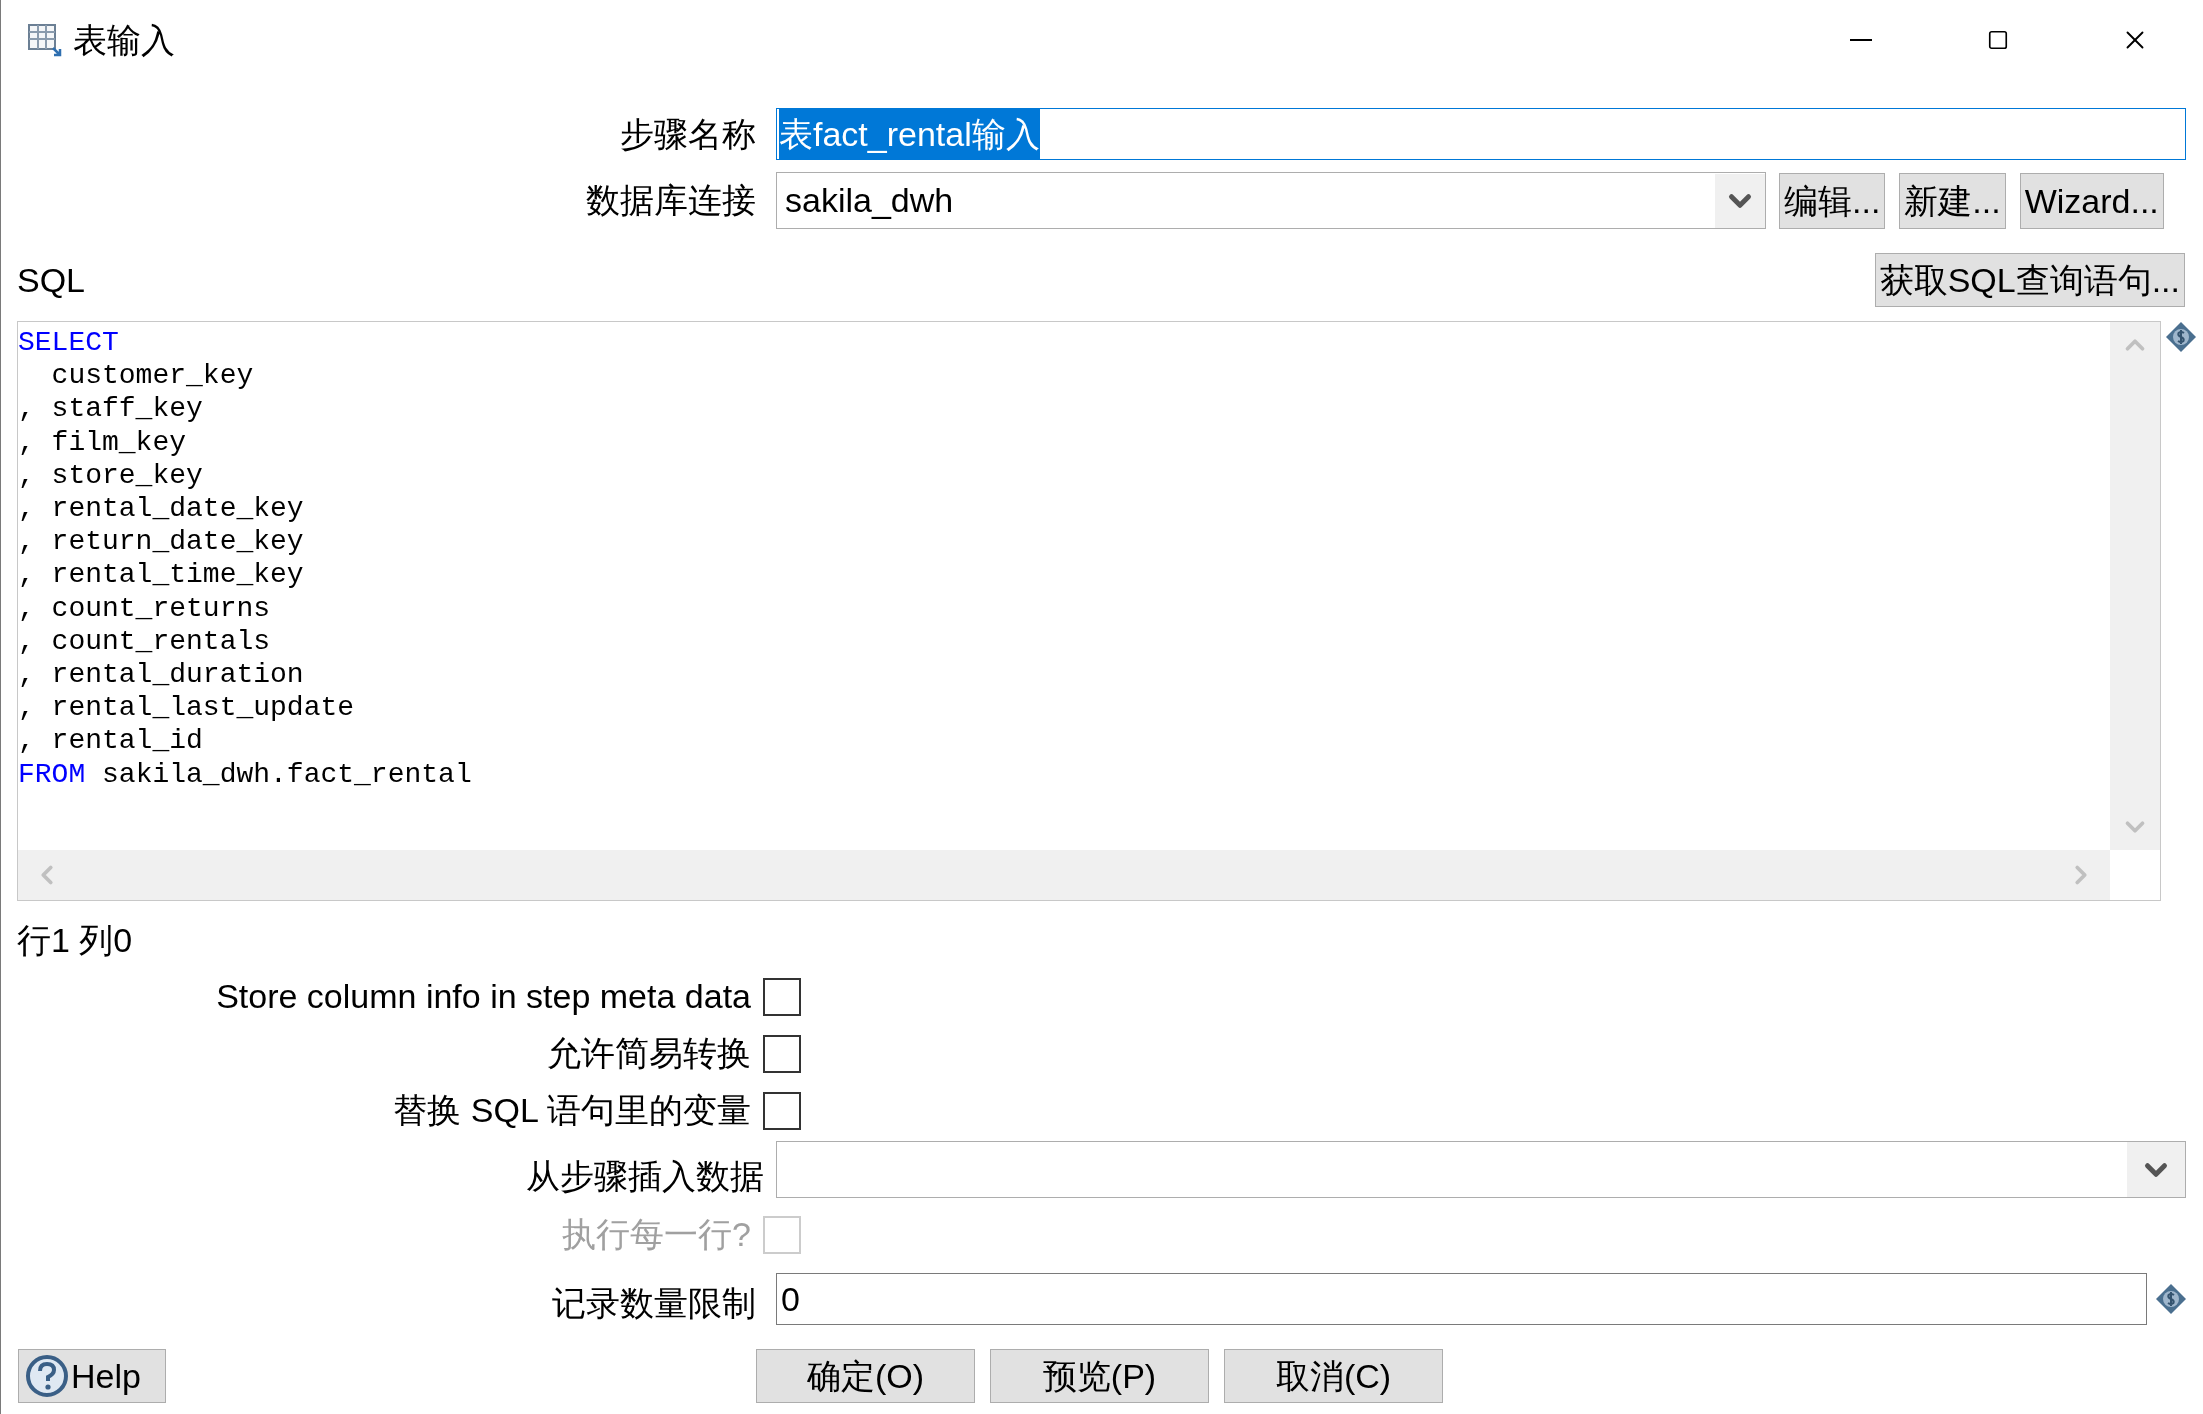  Describe the element at coordinates (110, 475) in the screenshot. I see `code-line: , store_key` at that location.